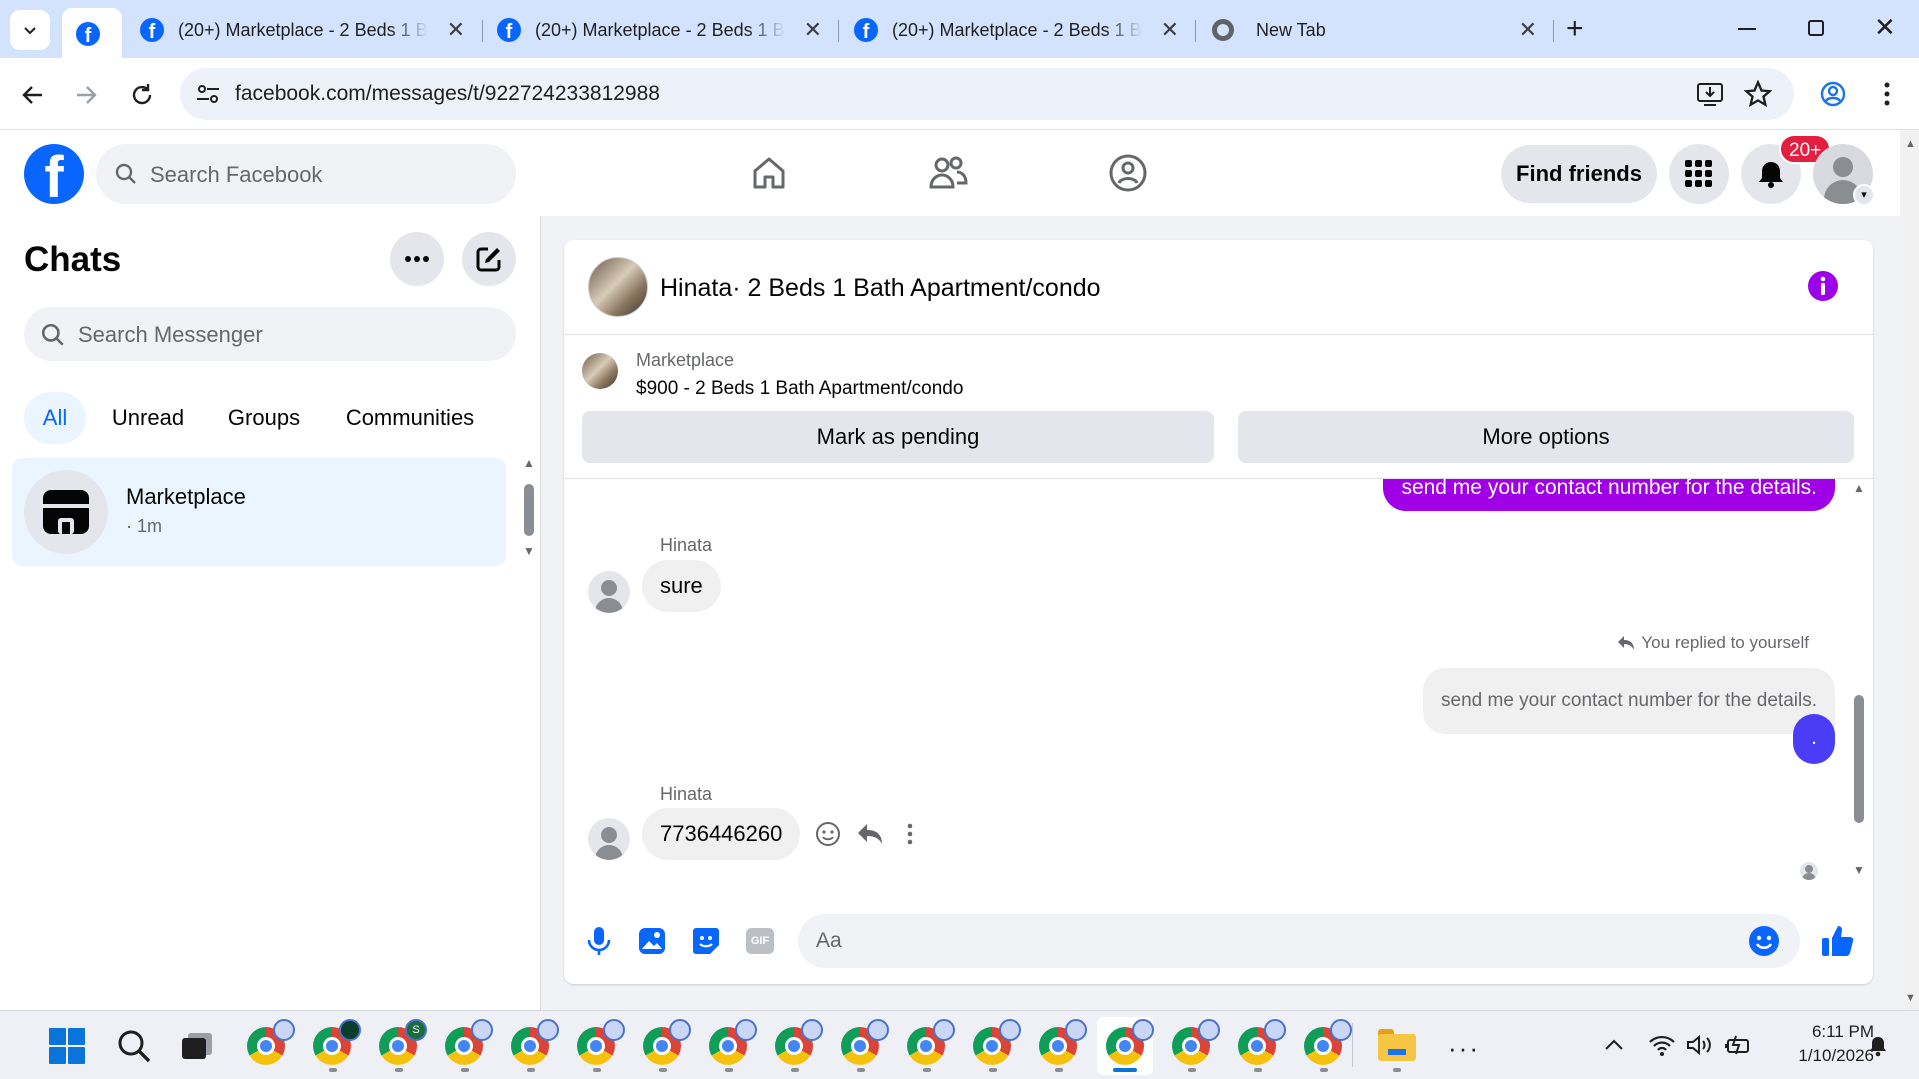 The width and height of the screenshot is (1919, 1079). I want to click on more-apps-icon: ···, so click(1464, 1048).